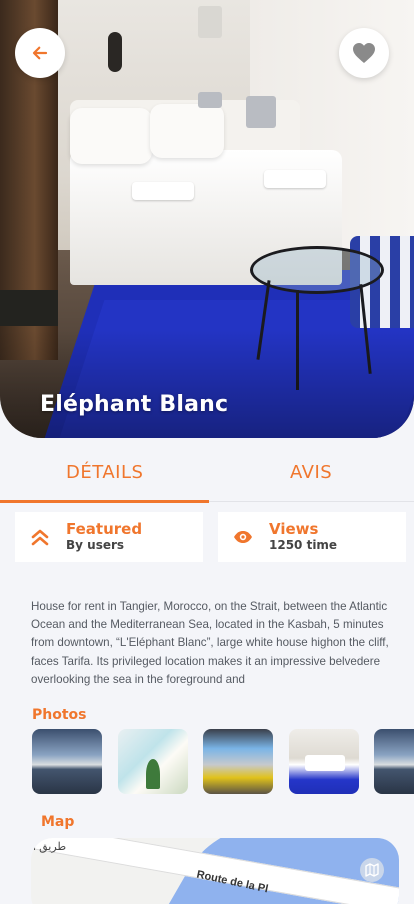 This screenshot has height=904, width=414. Describe the element at coordinates (29, 308) in the screenshot. I see `hero-door-stripe` at that location.